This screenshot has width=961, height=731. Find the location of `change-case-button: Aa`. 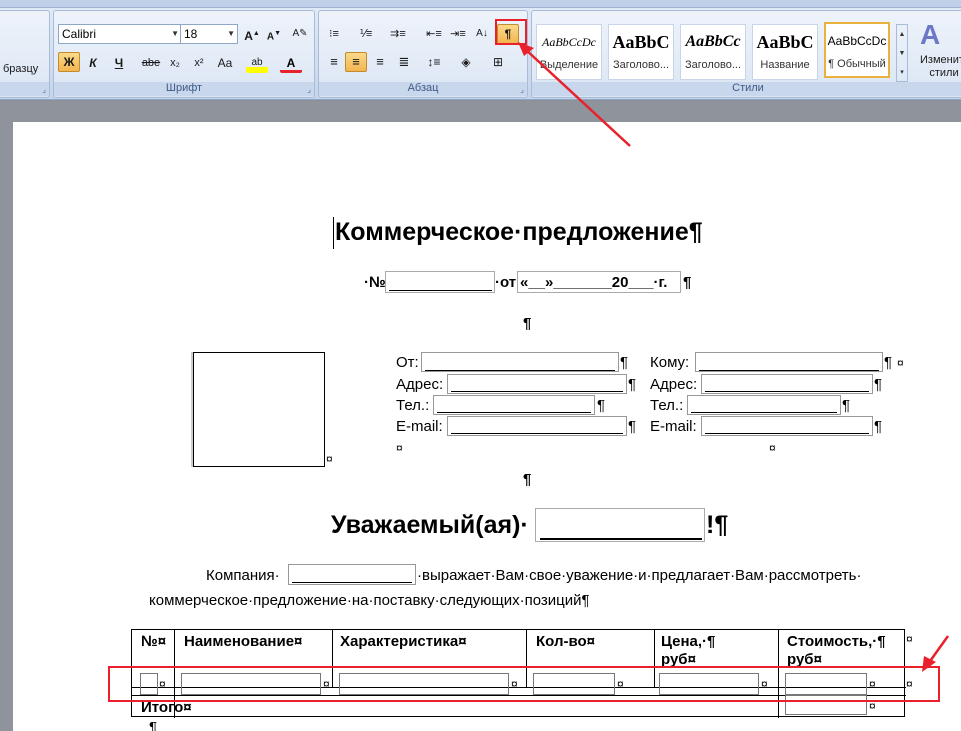

change-case-button: Aa is located at coordinates (225, 63).